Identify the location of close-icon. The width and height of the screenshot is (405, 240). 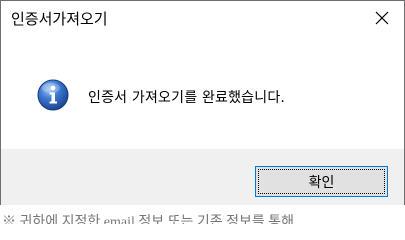
(382, 18).